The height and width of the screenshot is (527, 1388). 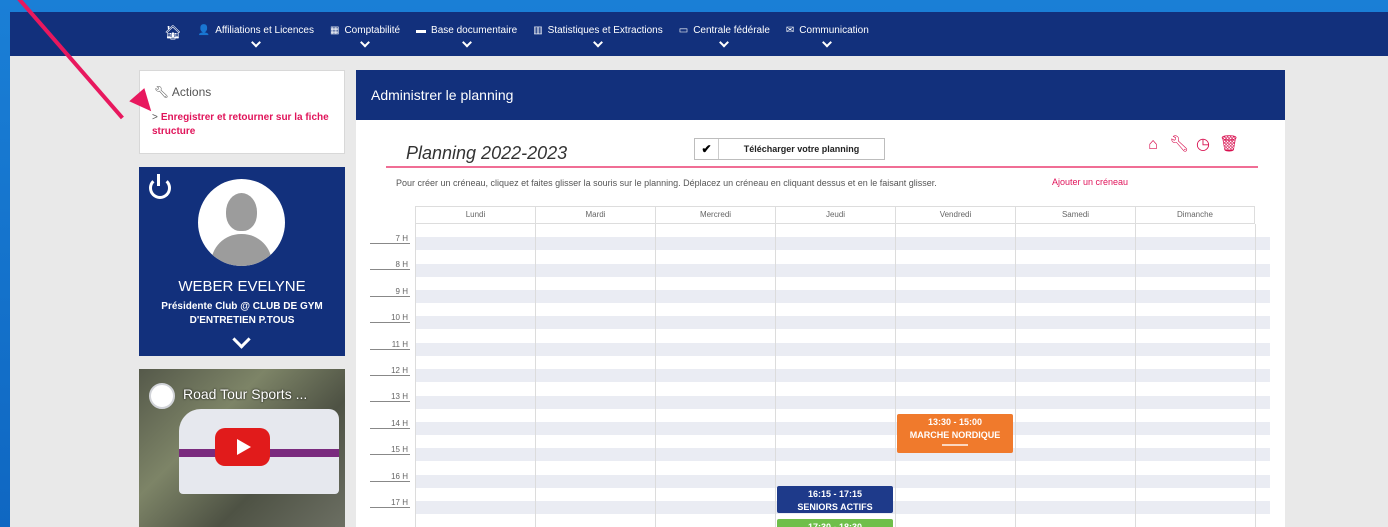 What do you see at coordinates (421, 30) in the screenshot?
I see `folder-icon: ▬` at bounding box center [421, 30].